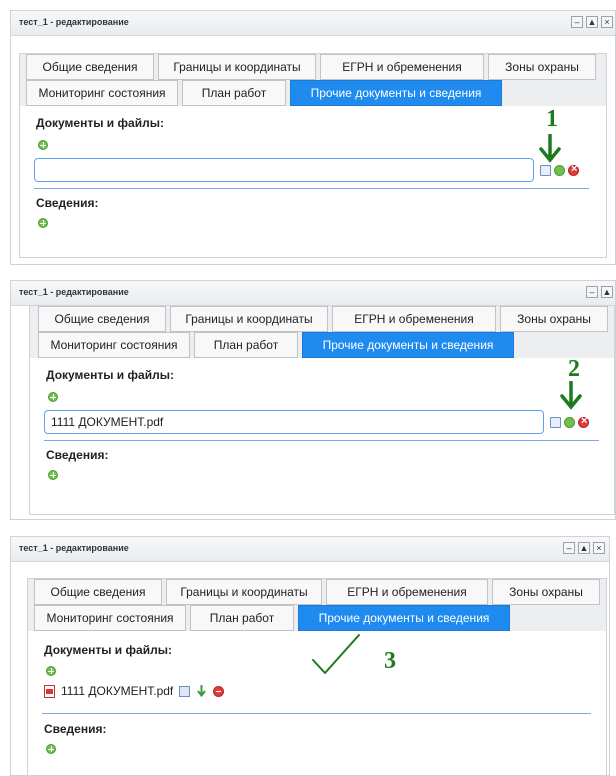  I want to click on pdf-file-icon, so click(49, 691).